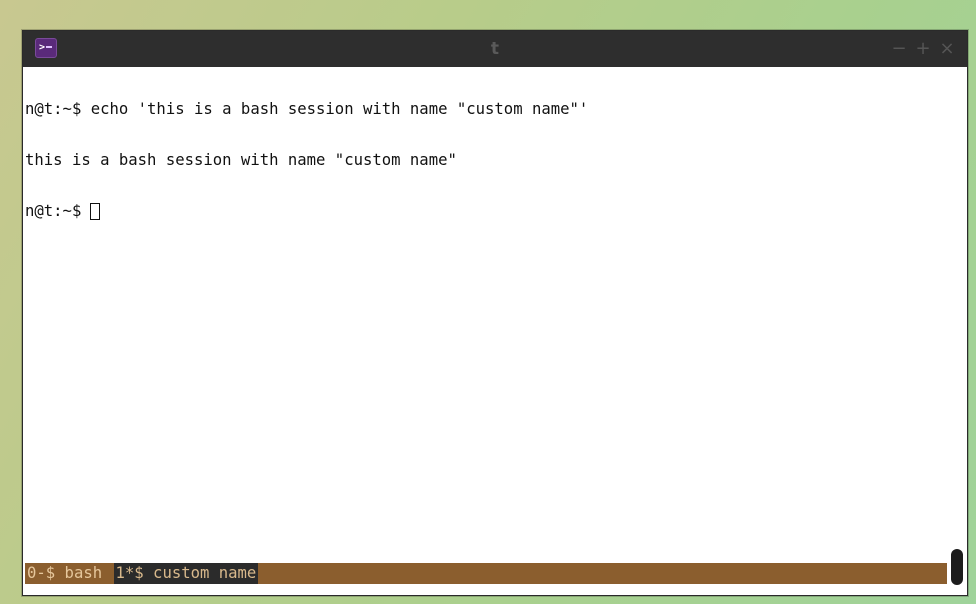  Describe the element at coordinates (486, 211) in the screenshot. I see `terminal-line-prompt: n@t:~$` at that location.